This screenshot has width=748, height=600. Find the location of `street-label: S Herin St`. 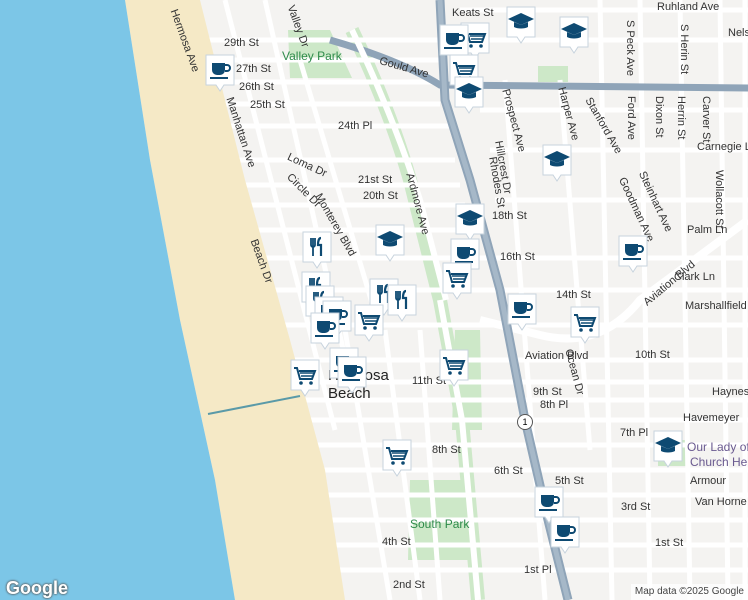

street-label: S Herin St is located at coordinates (684, 49).